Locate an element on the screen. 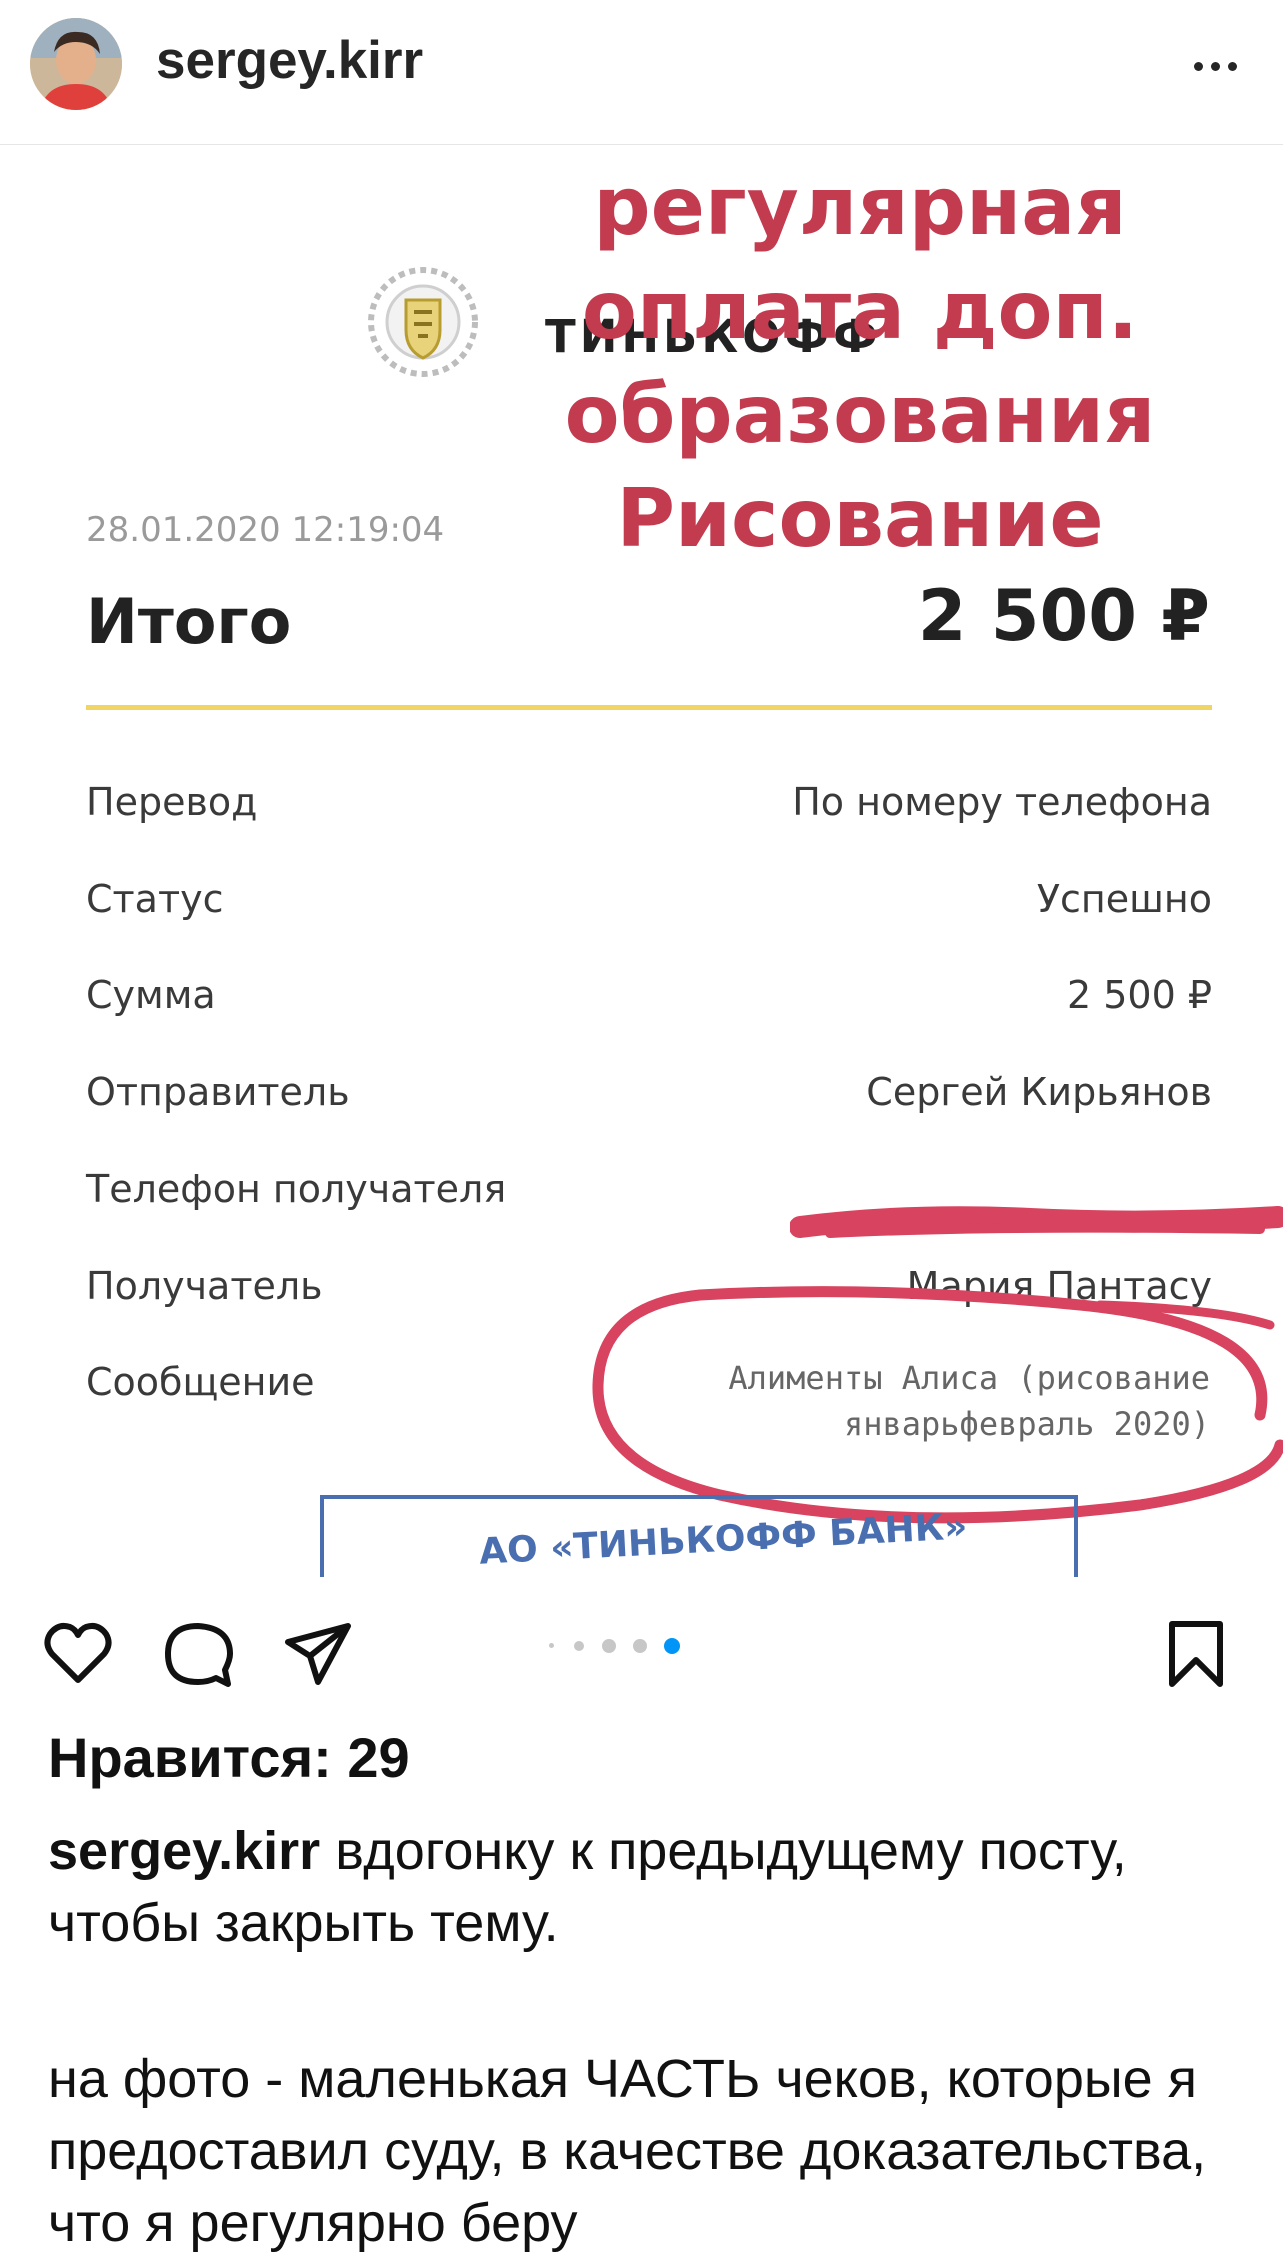  annotation-line: оплата доп. is located at coordinates (860, 310).